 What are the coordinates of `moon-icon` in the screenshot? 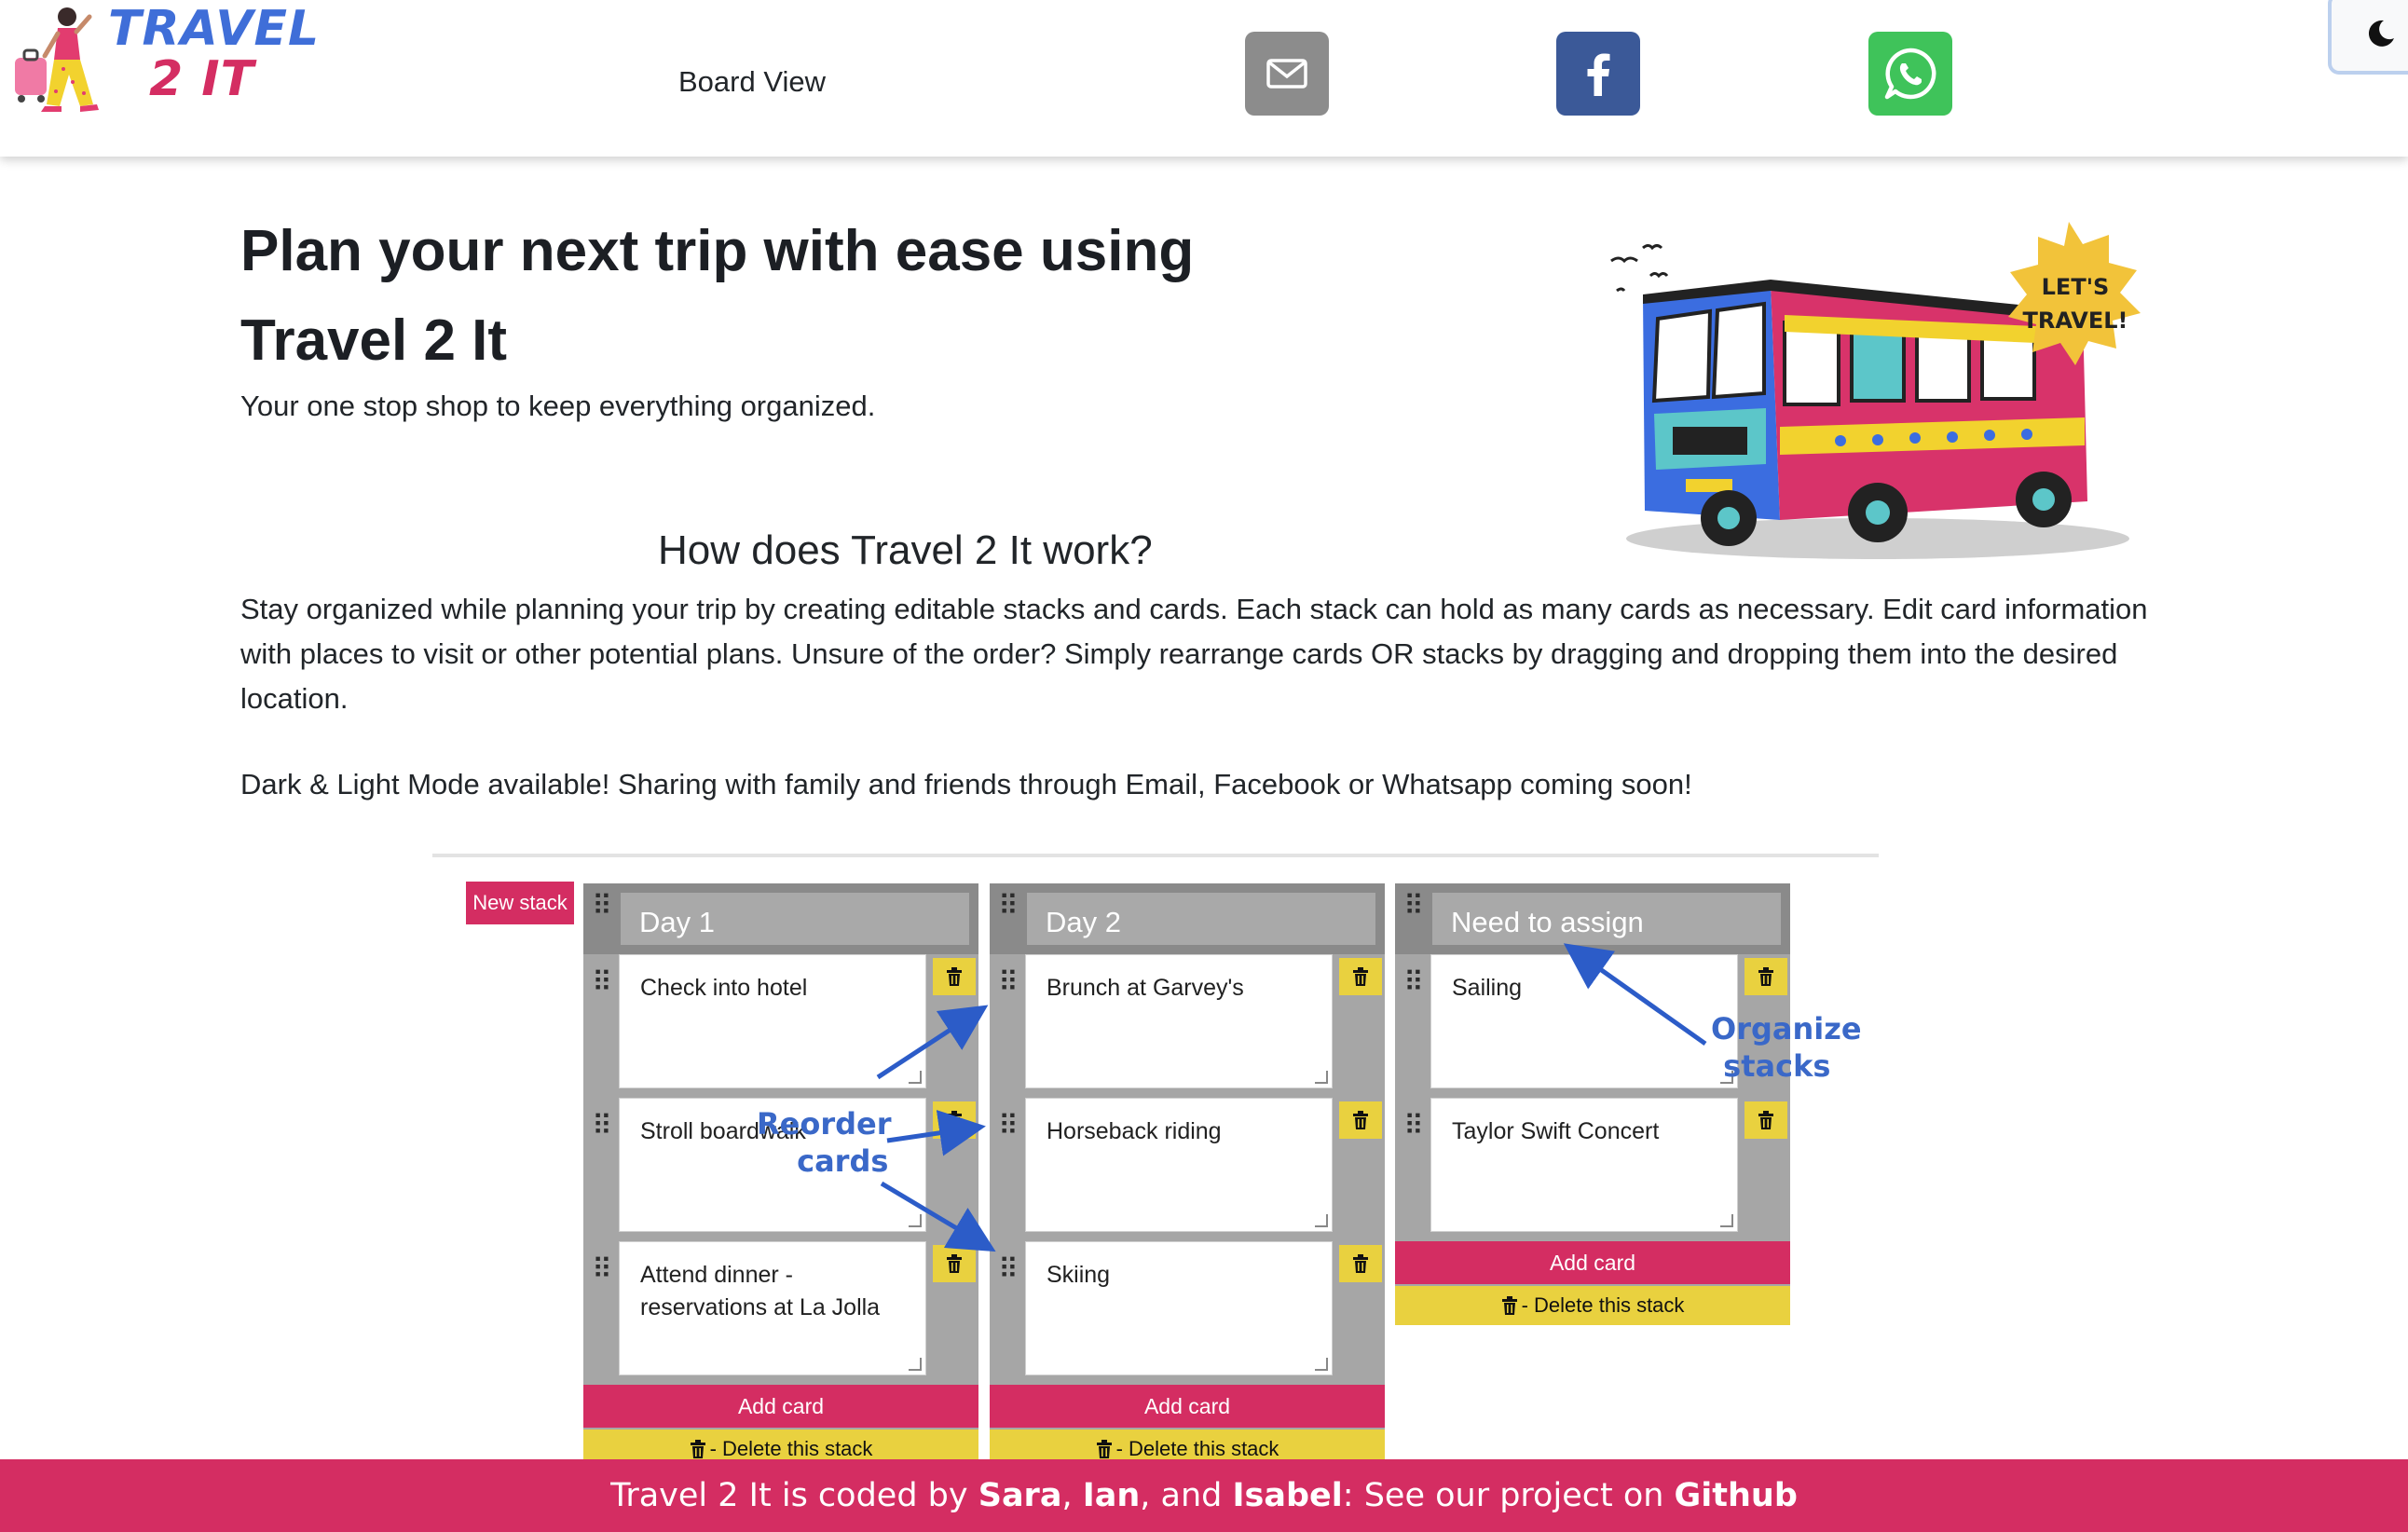 It's located at (2381, 33).